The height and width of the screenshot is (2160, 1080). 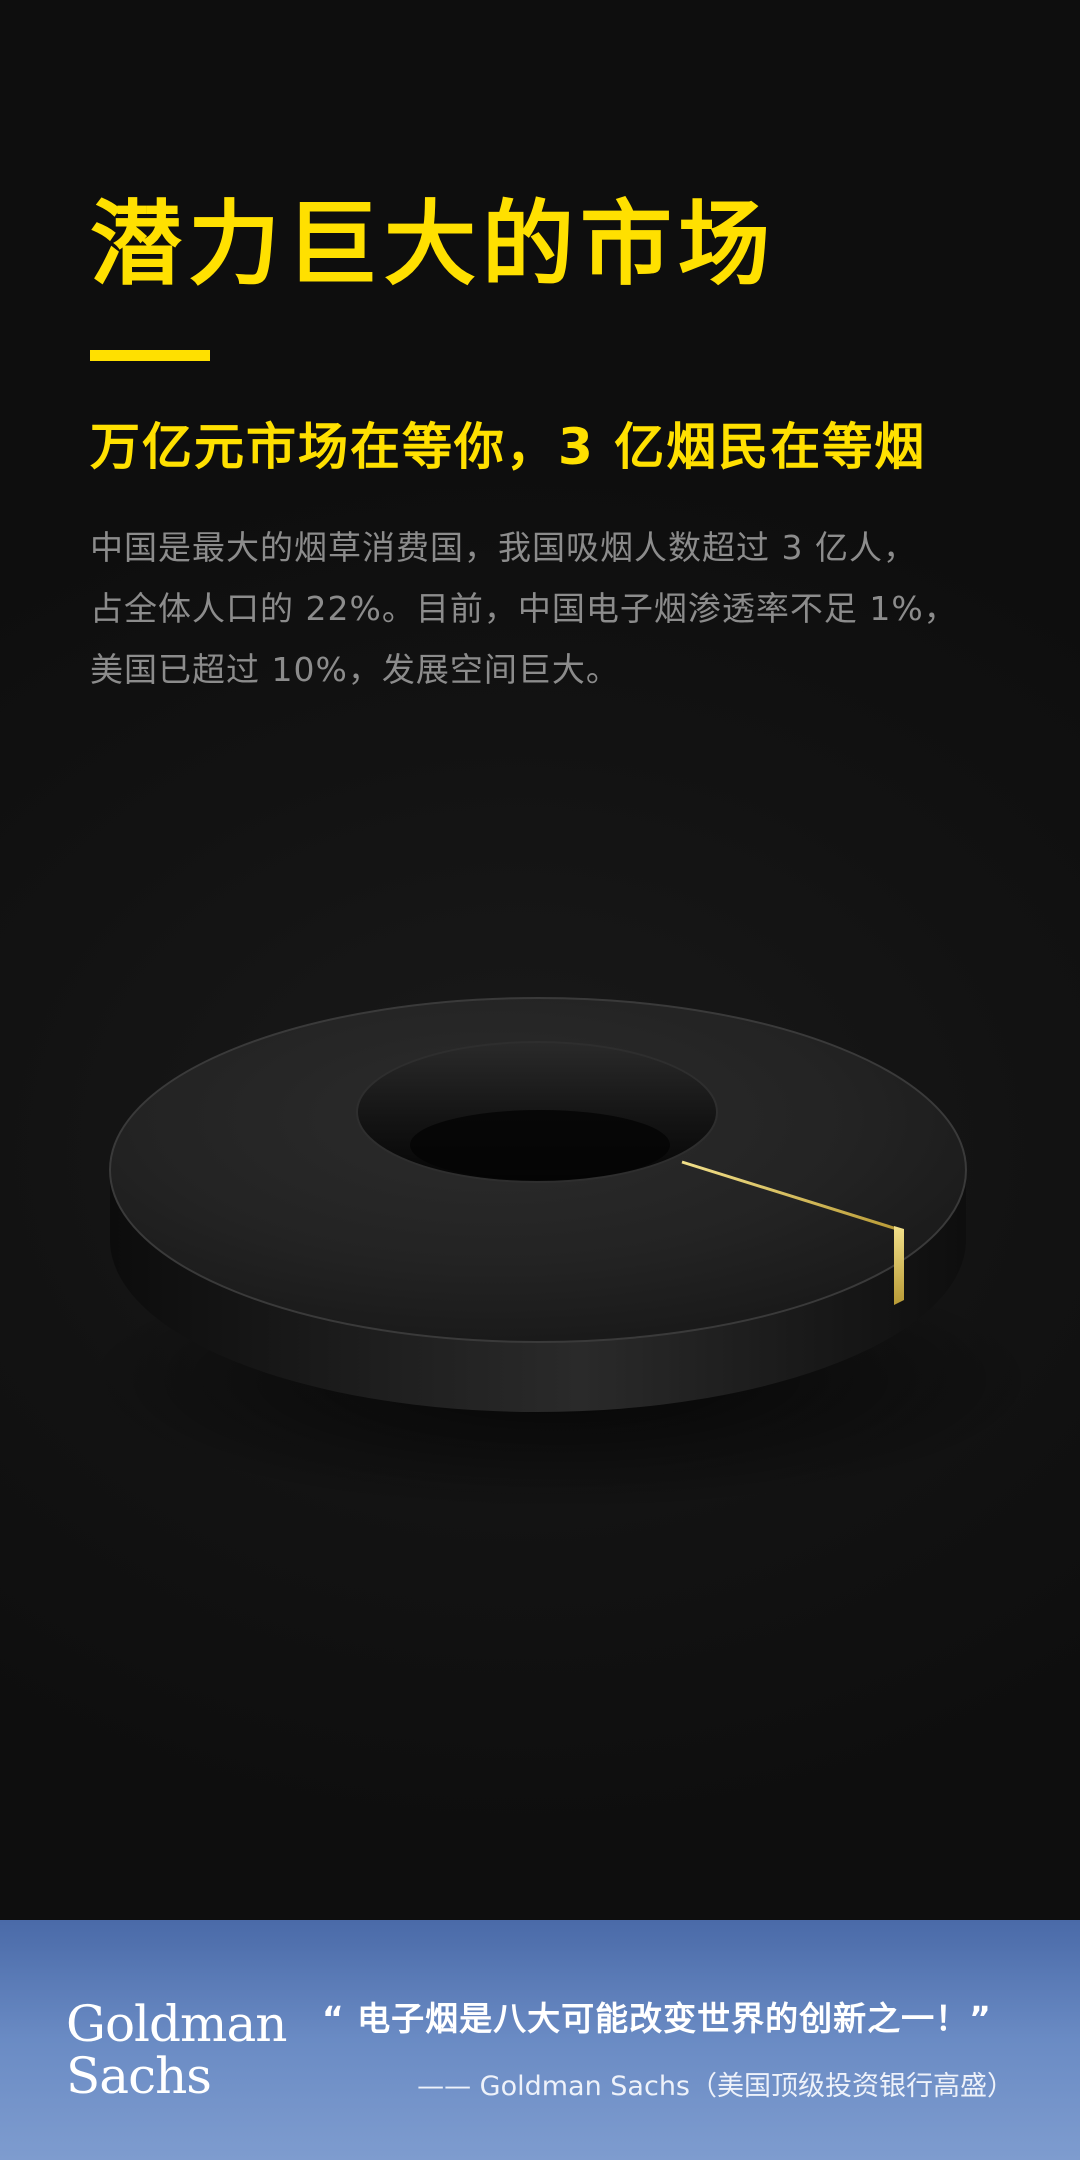 What do you see at coordinates (503, 547) in the screenshot?
I see `body-line: 中国是最大的烟草消费国，我国吸烟人数超过 3 亿人，` at bounding box center [503, 547].